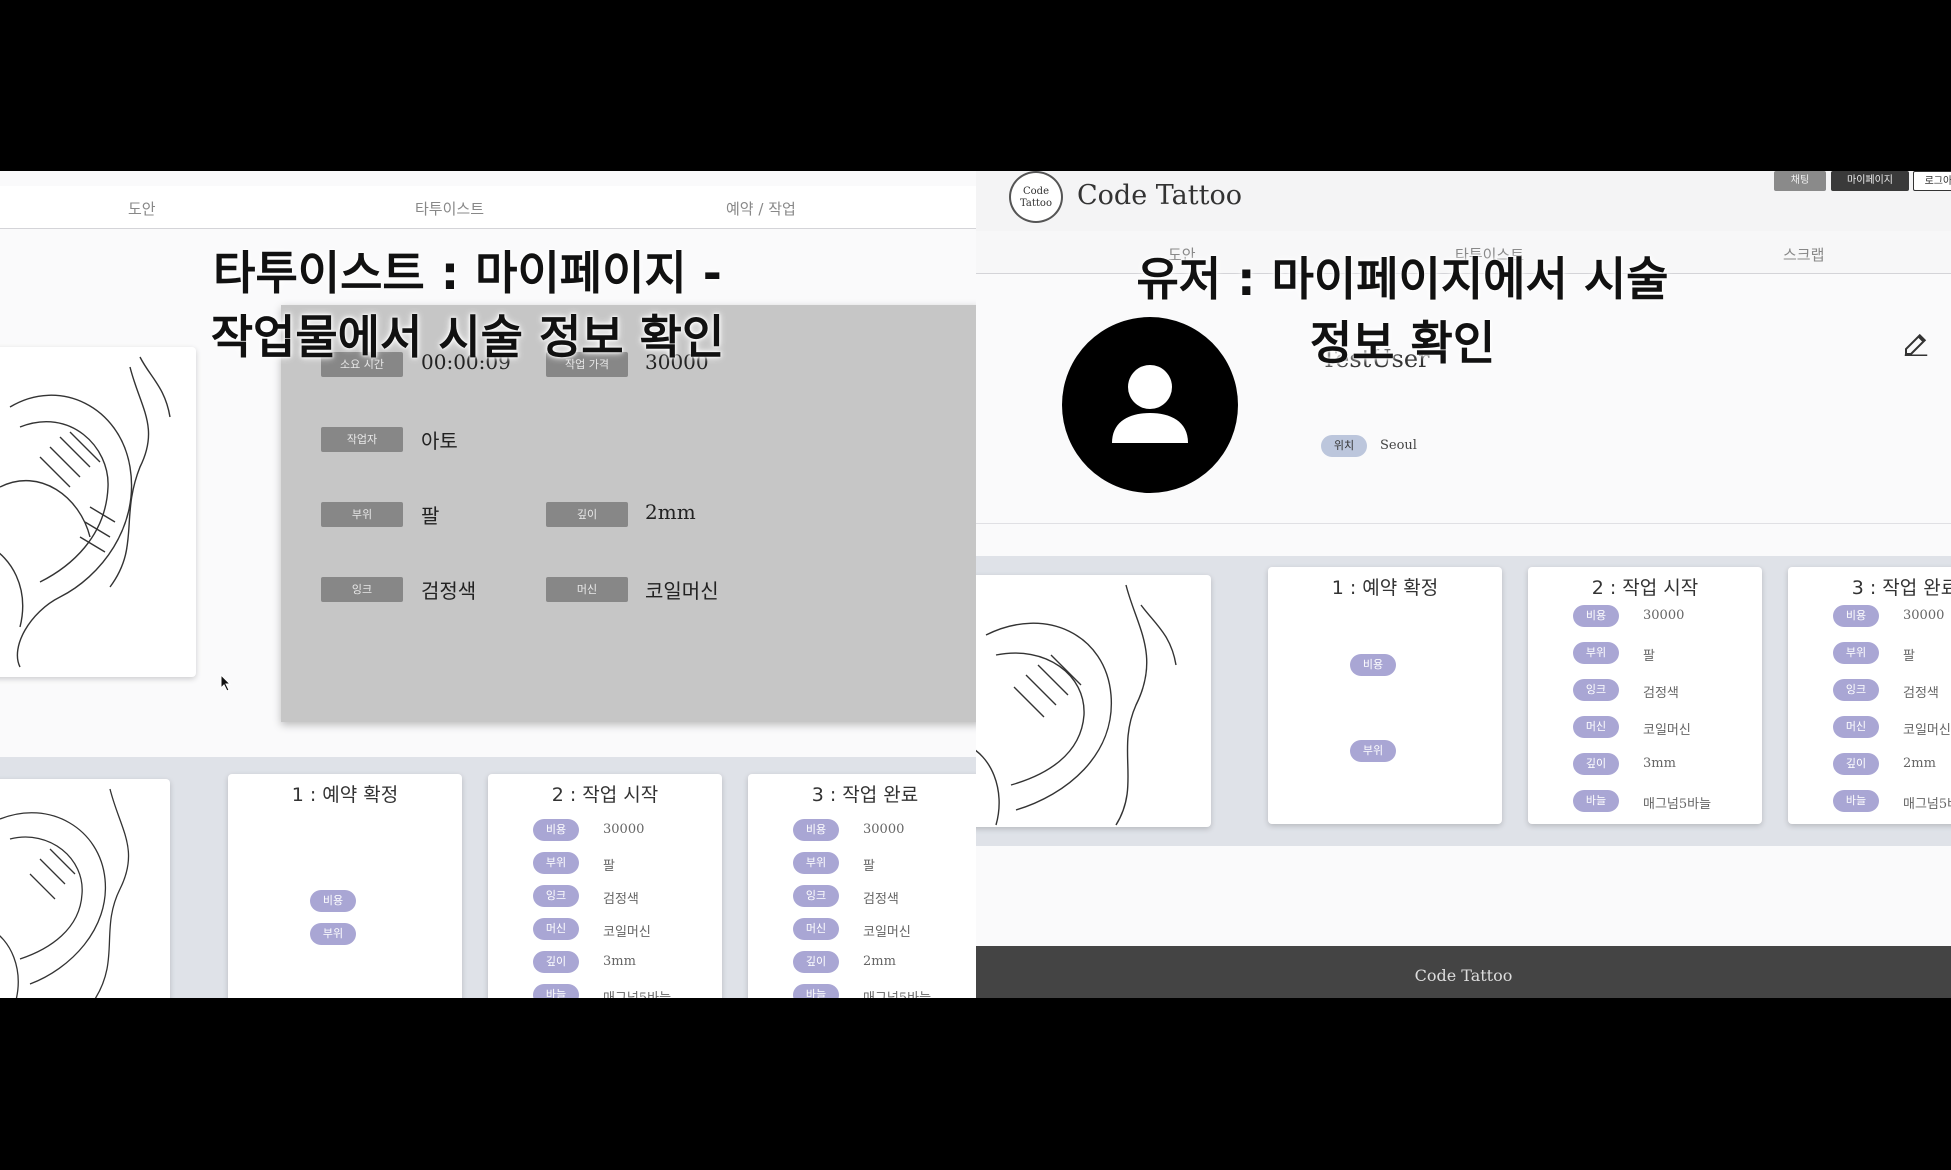  What do you see at coordinates (467, 273) in the screenshot?
I see `caption-line-1: 타투이스트 : 마이페이지 -` at bounding box center [467, 273].